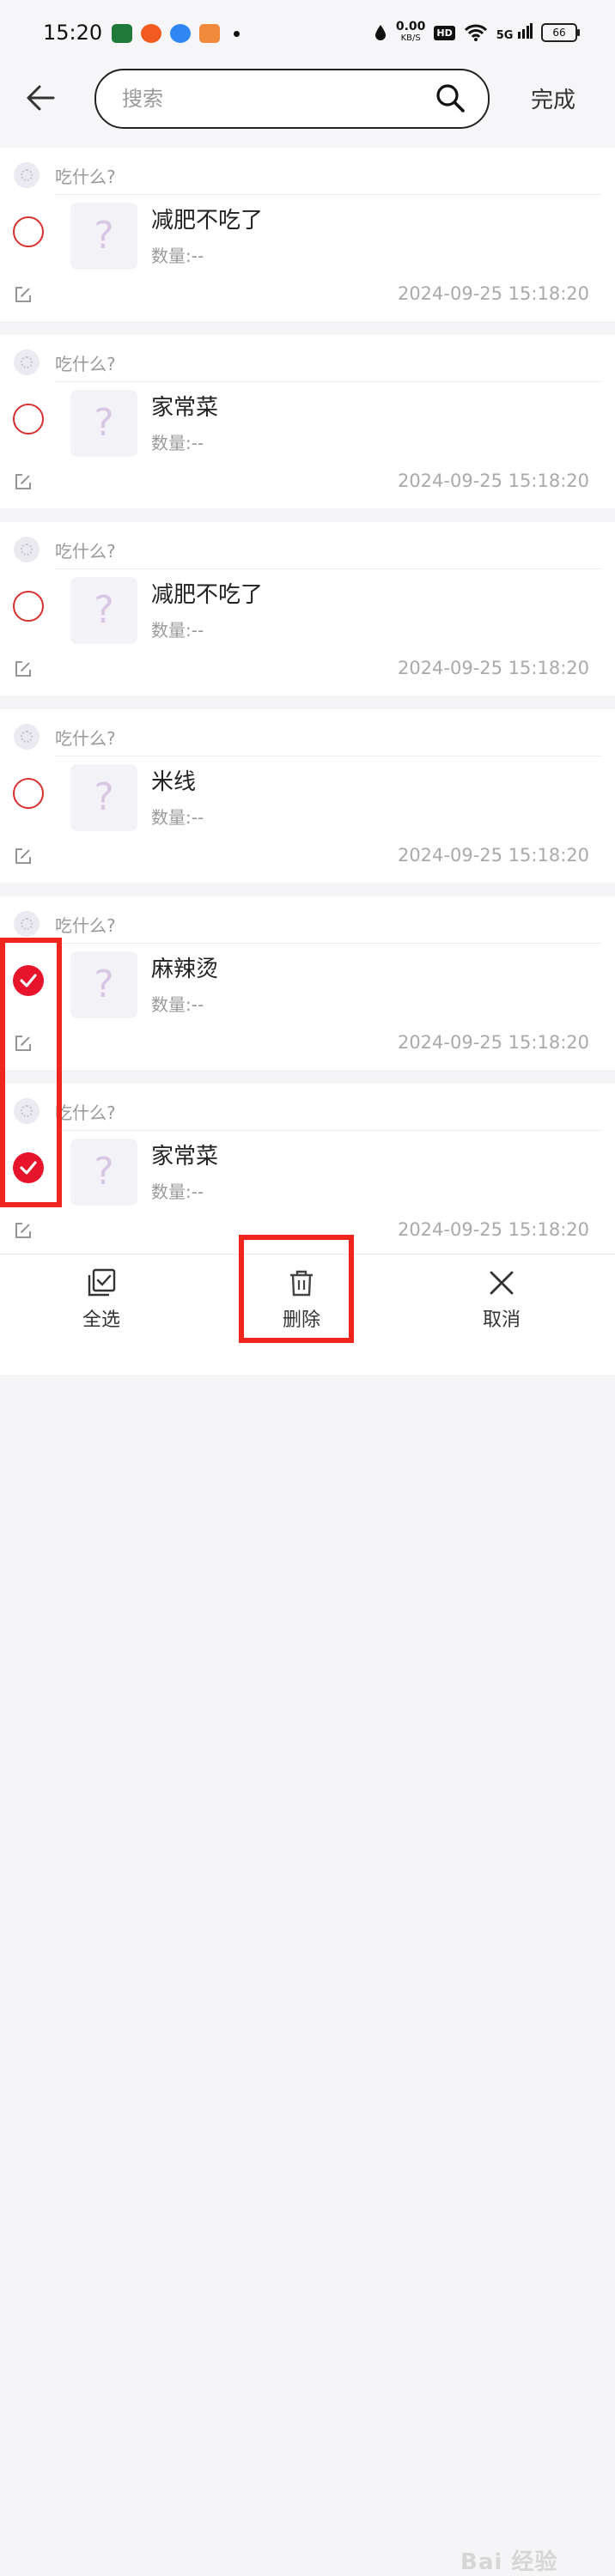  What do you see at coordinates (509, 2562) in the screenshot?
I see `watermark: Bai 经验` at bounding box center [509, 2562].